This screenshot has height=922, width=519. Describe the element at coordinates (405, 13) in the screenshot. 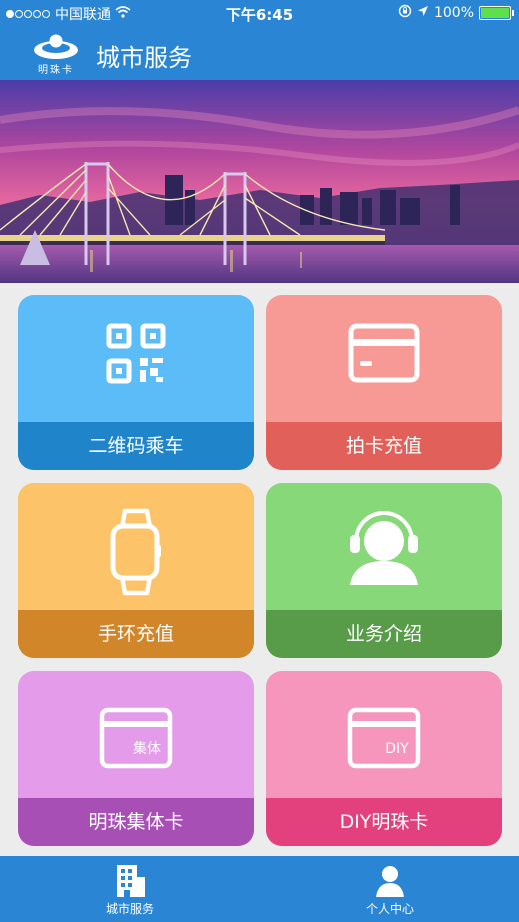

I see `rotation-lock-icon` at that location.